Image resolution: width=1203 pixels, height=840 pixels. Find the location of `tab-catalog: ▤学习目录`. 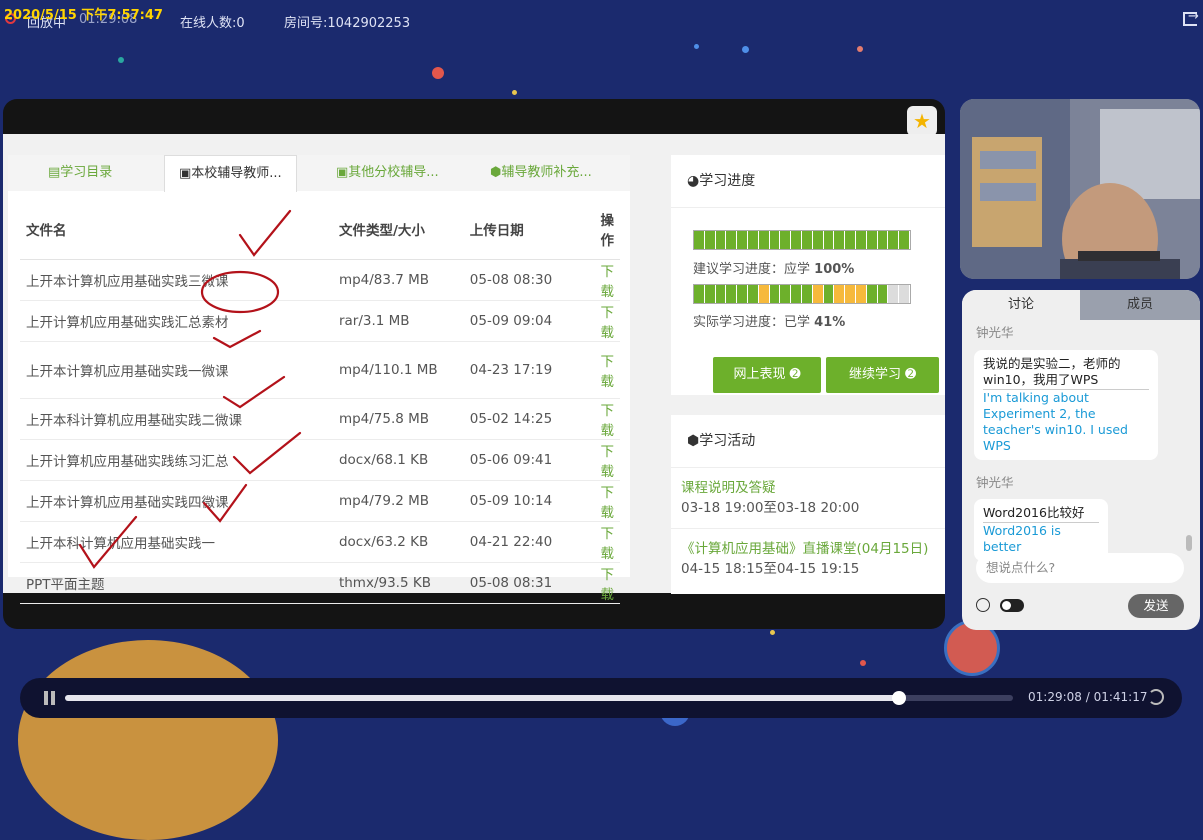

tab-catalog: ▤学习目录 is located at coordinates (80, 173).